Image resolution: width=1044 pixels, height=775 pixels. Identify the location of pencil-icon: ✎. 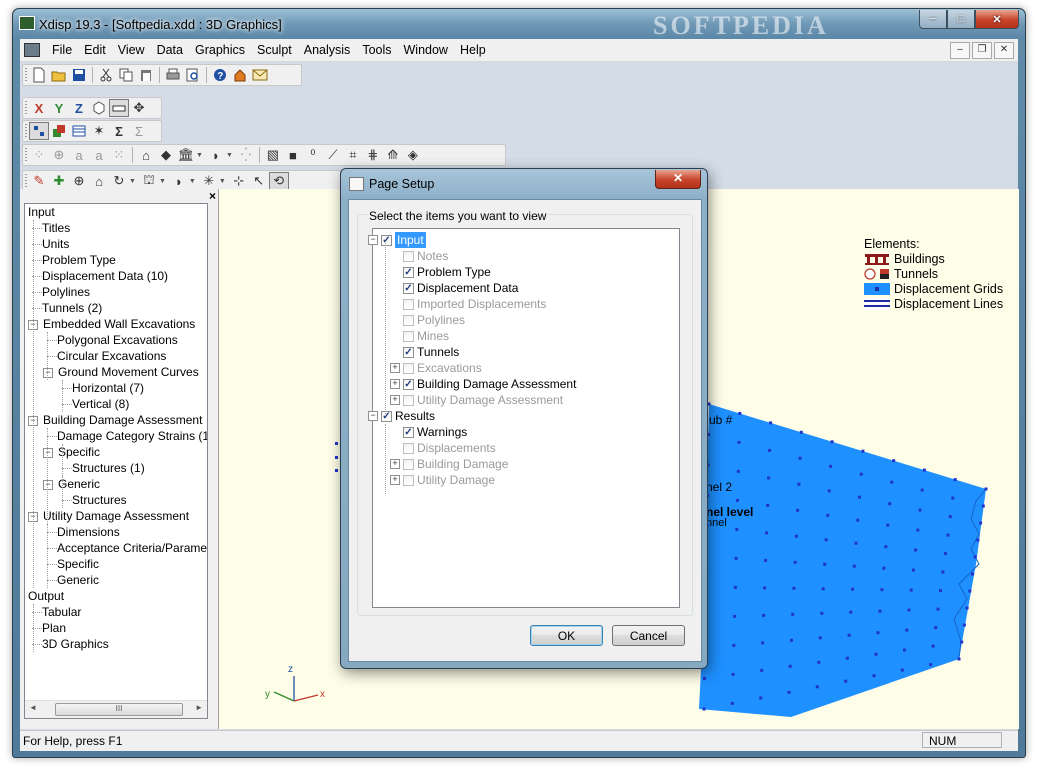
(39, 181).